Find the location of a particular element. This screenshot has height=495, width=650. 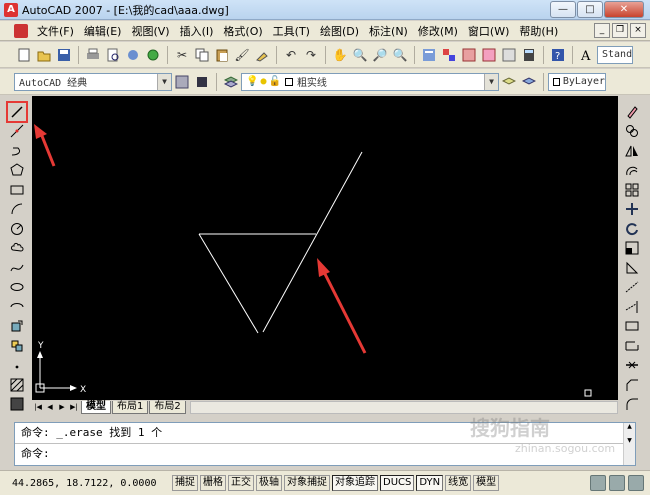

grid-toggle: 栅格 is located at coordinates (213, 483).